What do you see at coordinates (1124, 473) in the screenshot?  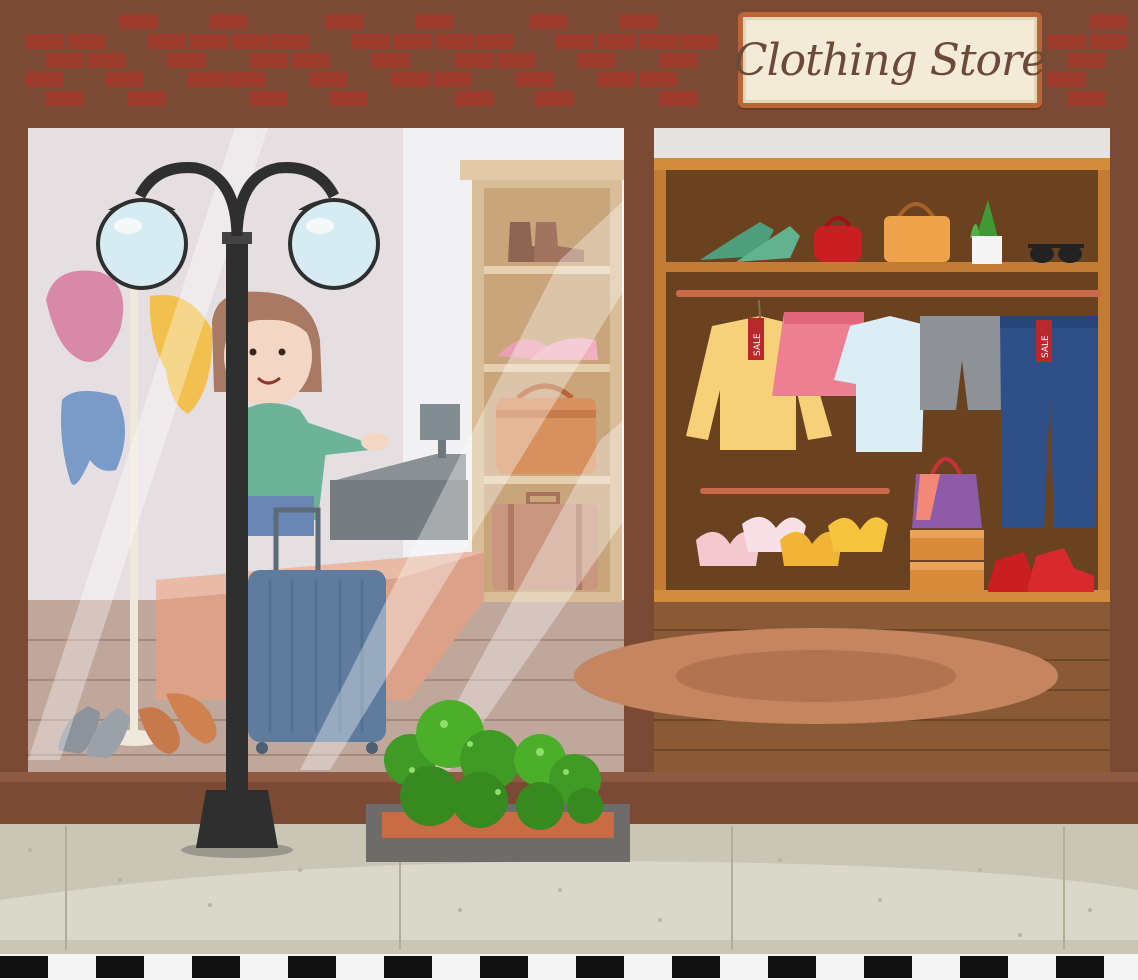 I see `right-pillar` at bounding box center [1124, 473].